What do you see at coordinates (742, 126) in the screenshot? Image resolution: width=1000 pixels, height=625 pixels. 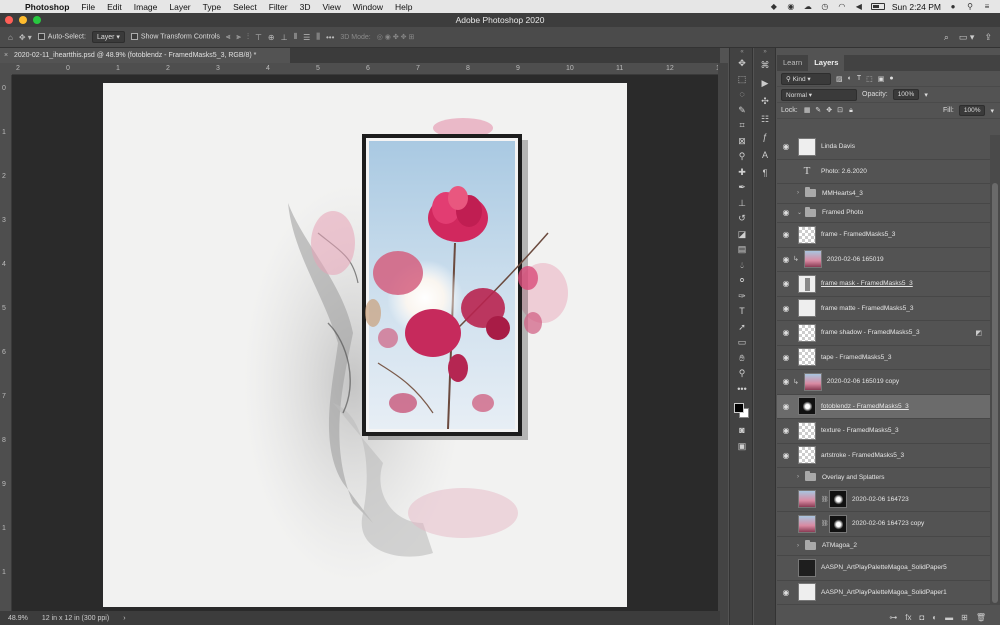 I see `crop-tool-icon: ⌗` at bounding box center [742, 126].